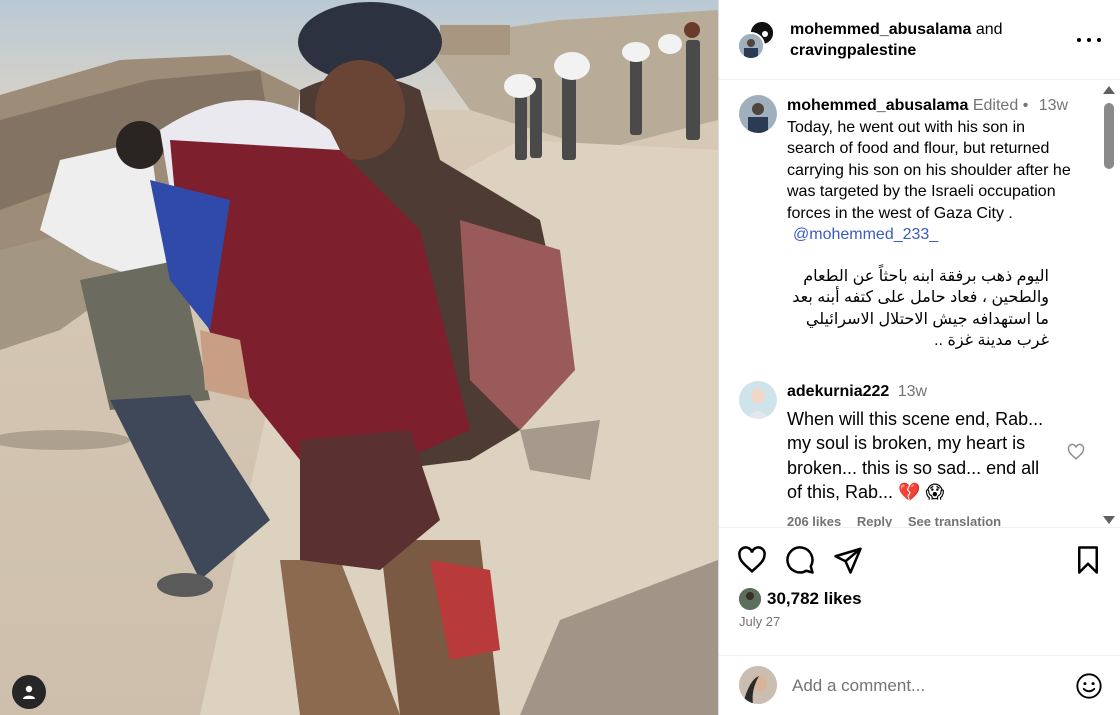  I want to click on header-usernames: mohemmed_abusalama and cravingpalestine, so click(925, 40).